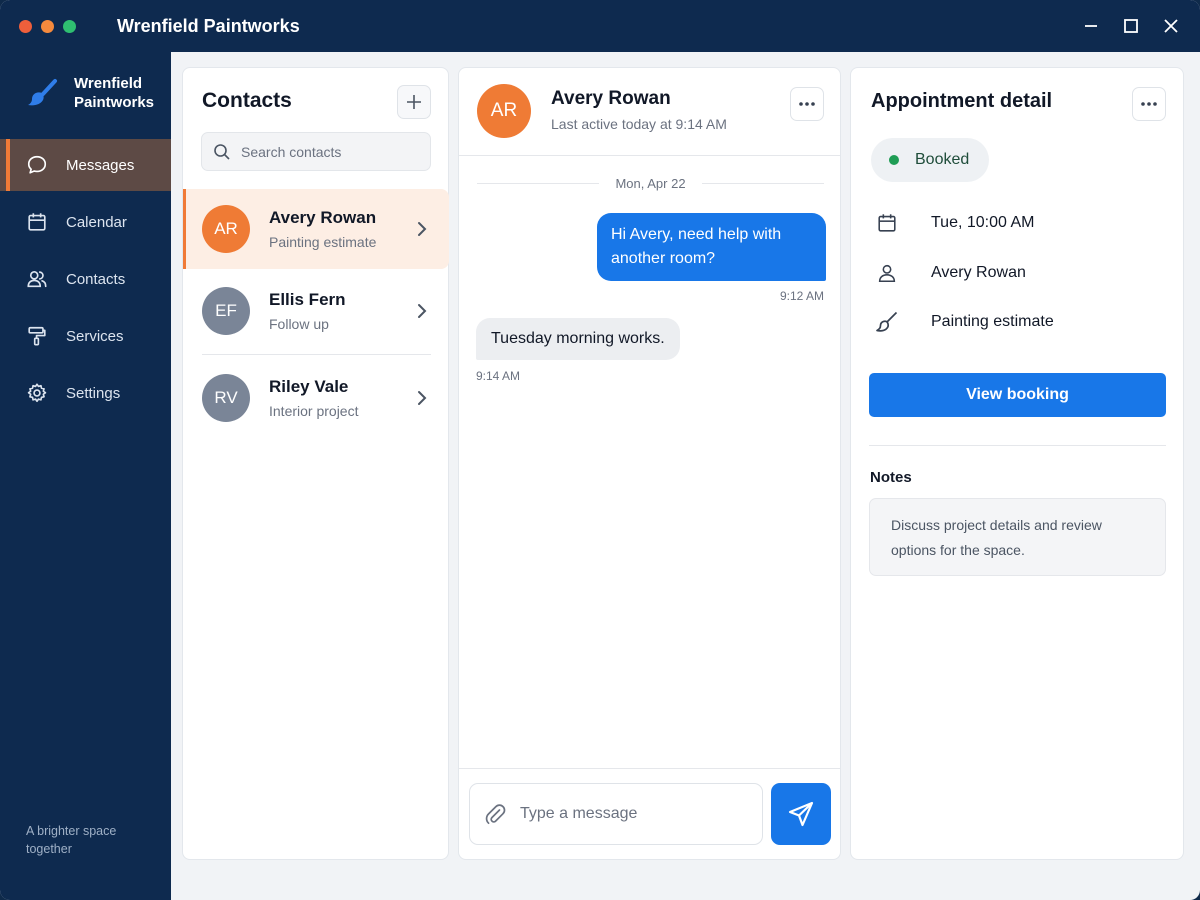  Describe the element at coordinates (894, 160) in the screenshot. I see `status-dot` at that location.